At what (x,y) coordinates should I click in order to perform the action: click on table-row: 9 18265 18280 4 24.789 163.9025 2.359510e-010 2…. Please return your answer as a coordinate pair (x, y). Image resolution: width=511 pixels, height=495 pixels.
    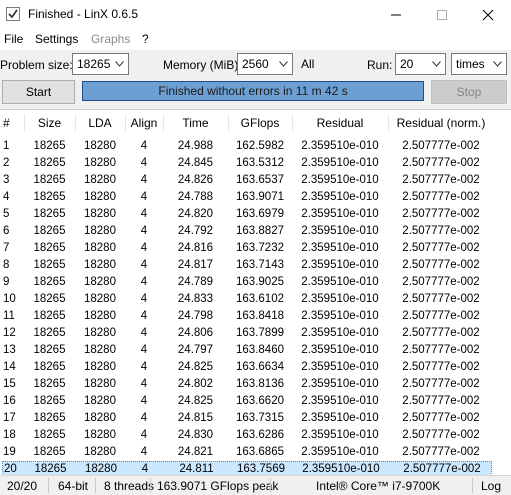
    Looking at the image, I should click on (255, 282).